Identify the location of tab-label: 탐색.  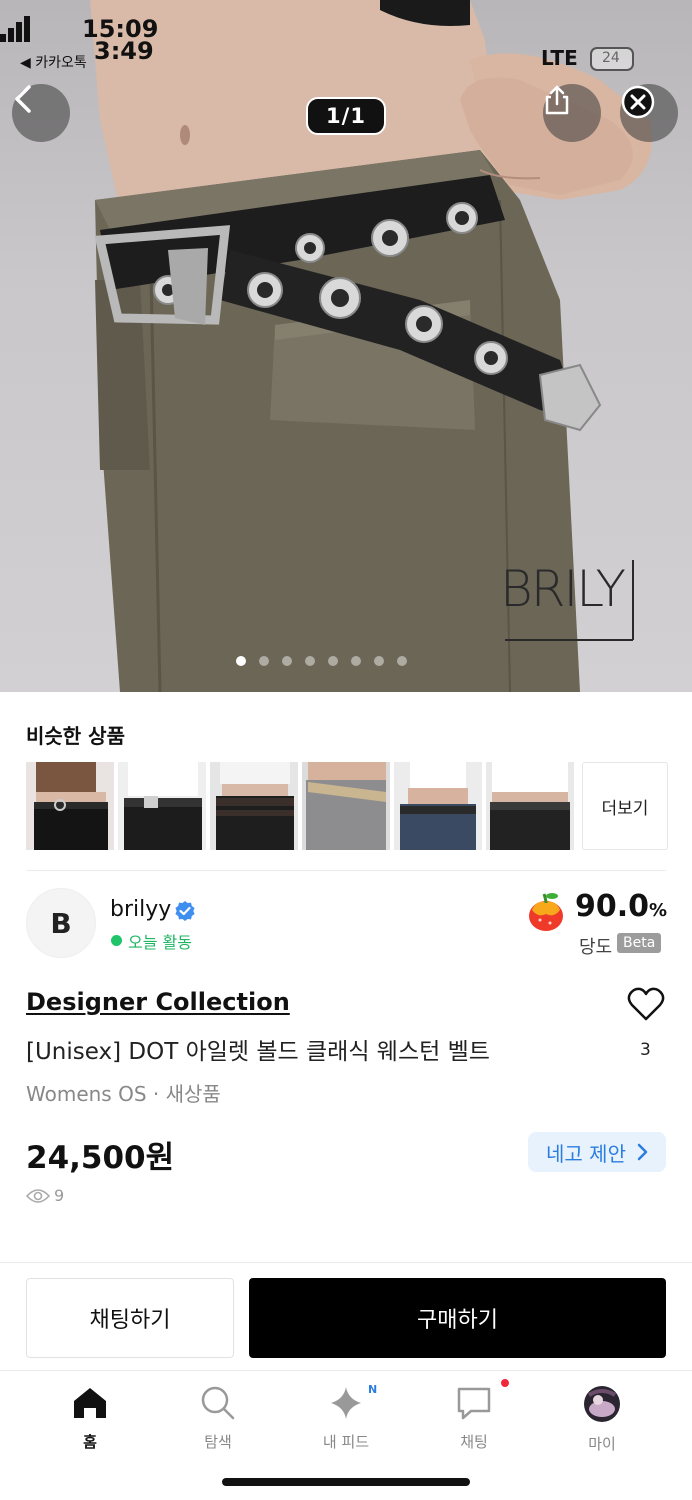
(218, 1442).